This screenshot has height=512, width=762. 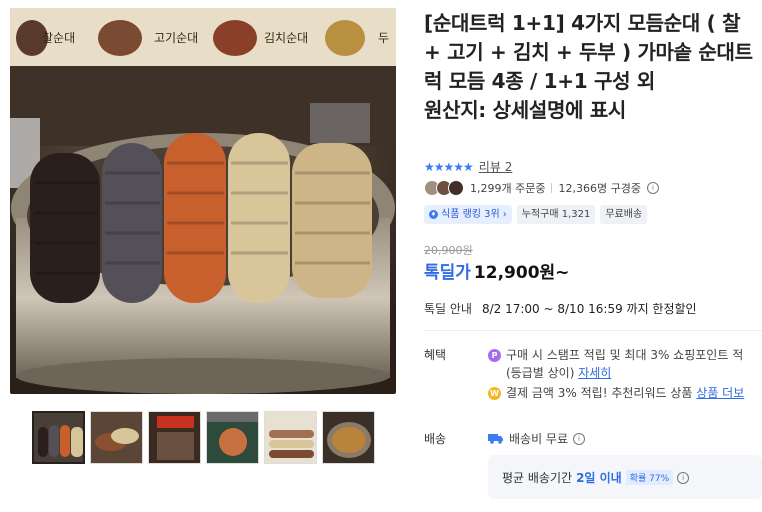 I want to click on cumulative-badge: 누적구매 1,321, so click(x=556, y=214).